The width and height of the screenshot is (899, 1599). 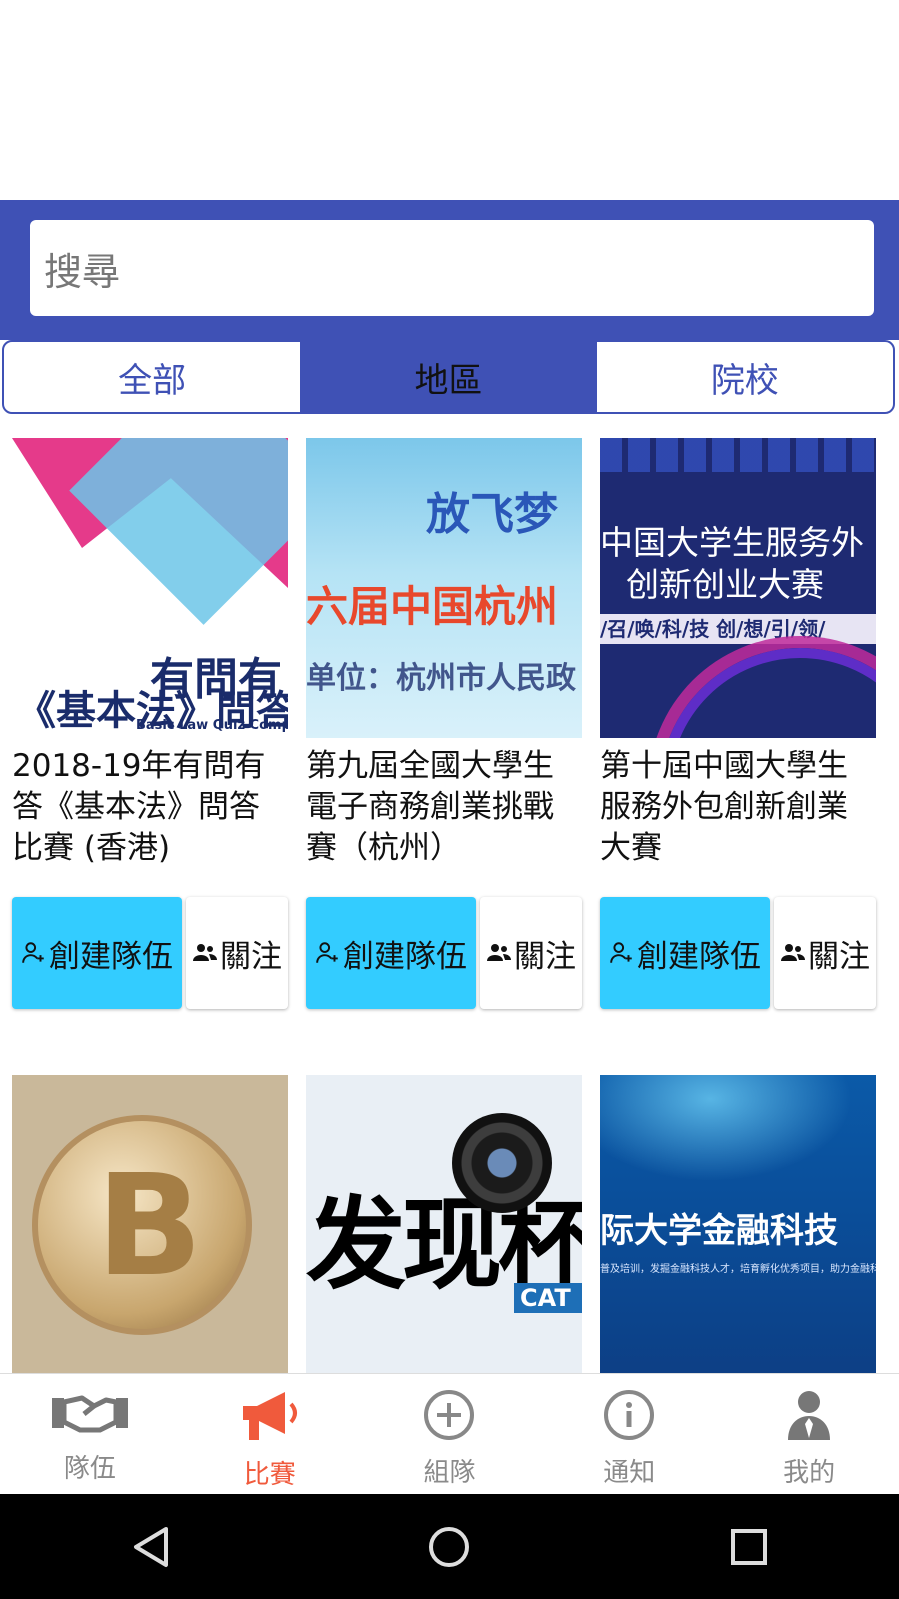 What do you see at coordinates (152, 377) in the screenshot?
I see `tab-all: 全部` at bounding box center [152, 377].